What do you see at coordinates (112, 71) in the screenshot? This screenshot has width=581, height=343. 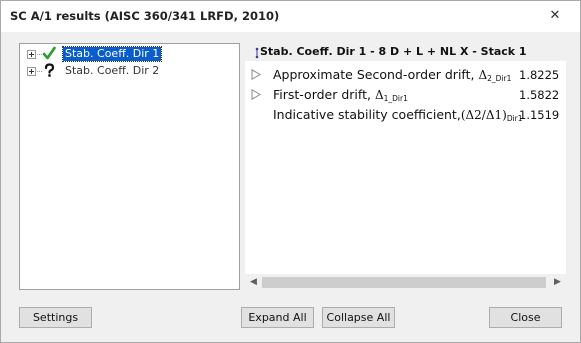 I see `tree-item-label: Stab. Coeff. Dir 2` at bounding box center [112, 71].